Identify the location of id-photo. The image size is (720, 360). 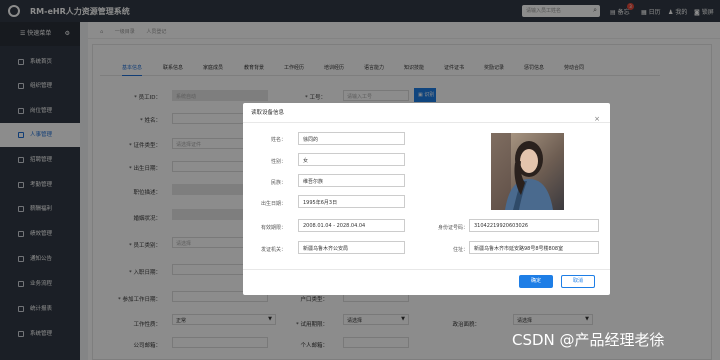
(527, 171).